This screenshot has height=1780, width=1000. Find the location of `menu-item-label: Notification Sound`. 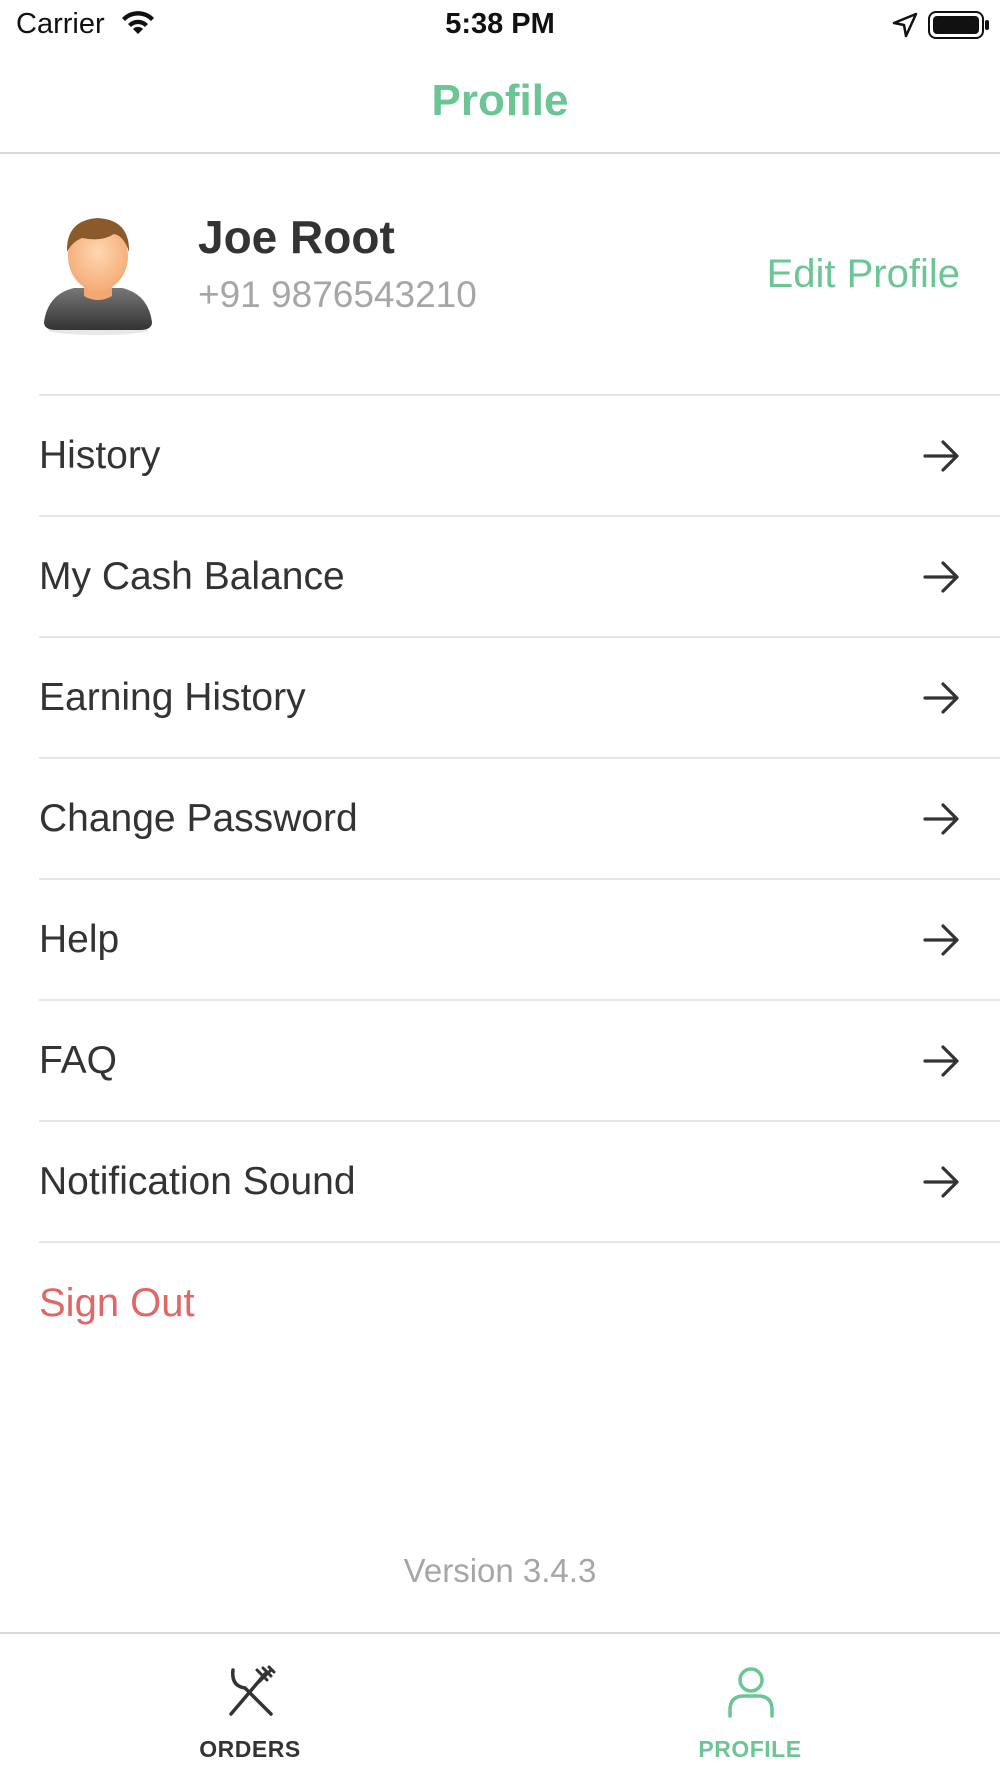

menu-item-label: Notification Sound is located at coordinates (197, 1181).